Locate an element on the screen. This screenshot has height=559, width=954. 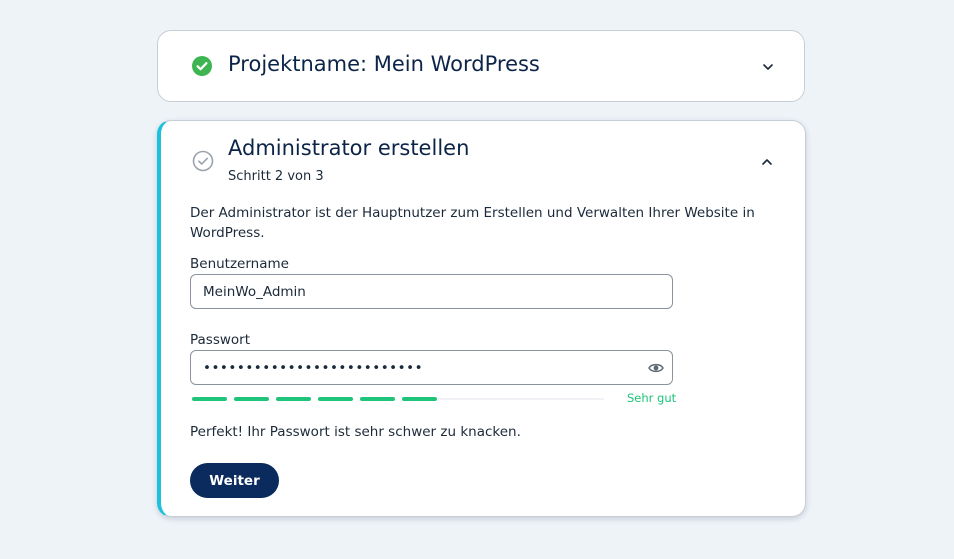
step-card-project-name: Projektname: Mein WordPress is located at coordinates (481, 66).